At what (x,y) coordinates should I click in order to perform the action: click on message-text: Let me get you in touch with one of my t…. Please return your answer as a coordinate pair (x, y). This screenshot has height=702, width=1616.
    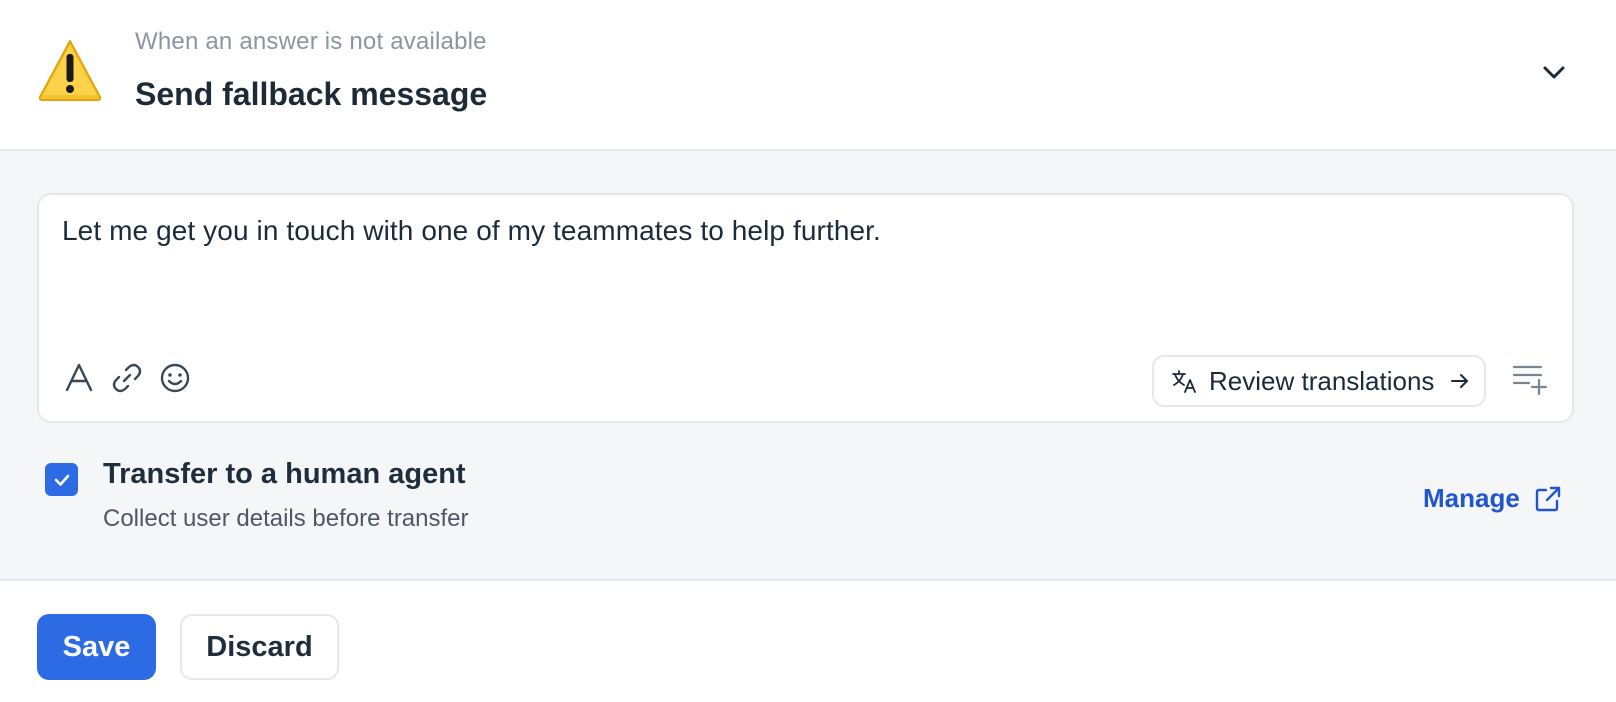
    Looking at the image, I should click on (802, 231).